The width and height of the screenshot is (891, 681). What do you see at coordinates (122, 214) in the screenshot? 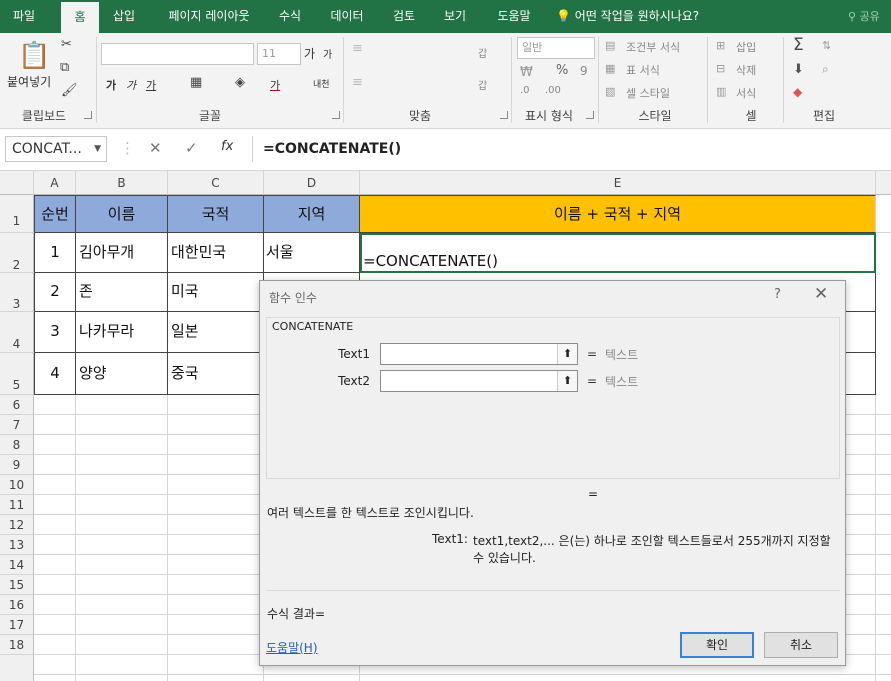
I see `header-cell-name: 이름` at bounding box center [122, 214].